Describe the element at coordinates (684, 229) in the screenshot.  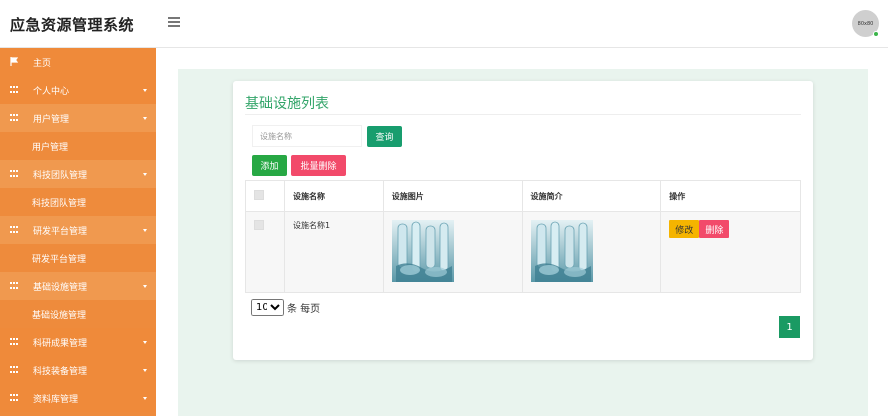
I see `edit-button: 修改` at that location.